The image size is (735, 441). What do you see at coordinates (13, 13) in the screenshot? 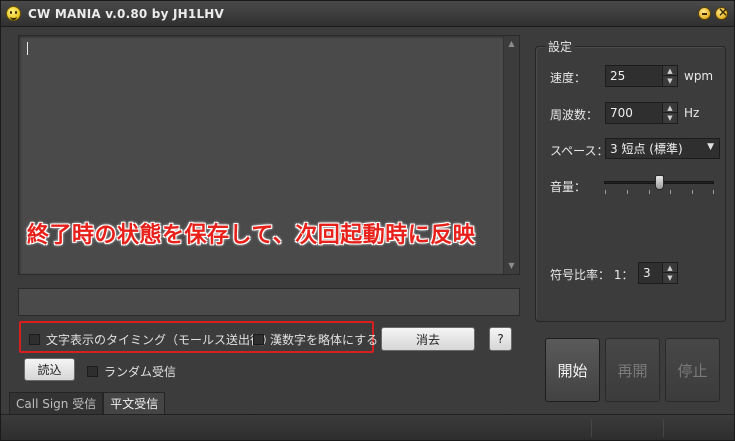
I see `smiley-app-icon` at bounding box center [13, 13].